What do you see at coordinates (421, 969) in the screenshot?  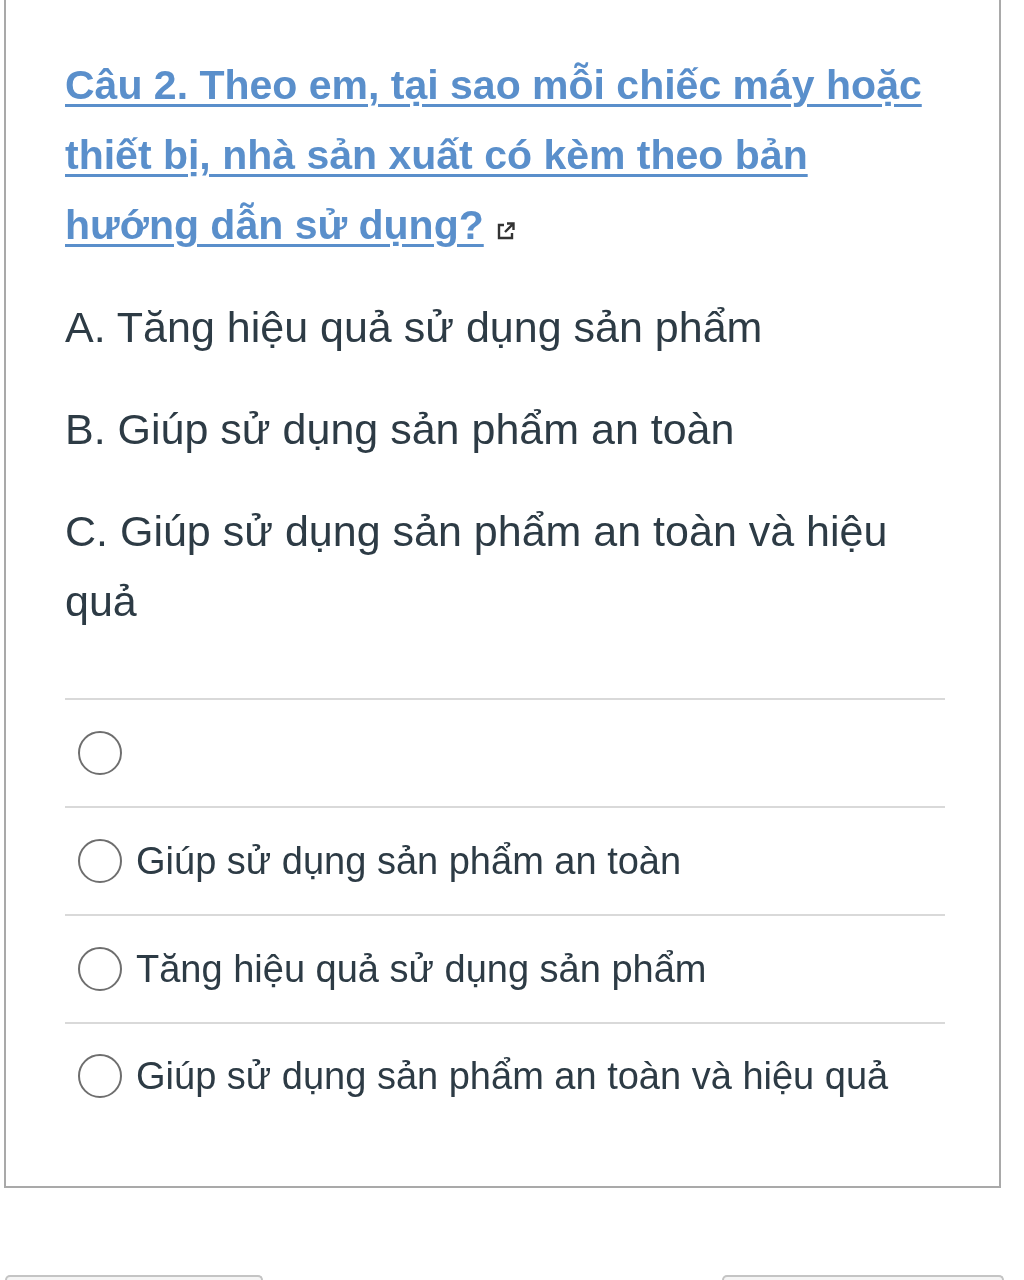 I see `choice-label: Tăng hiệu quả sử dụng sản phẩm` at bounding box center [421, 969].